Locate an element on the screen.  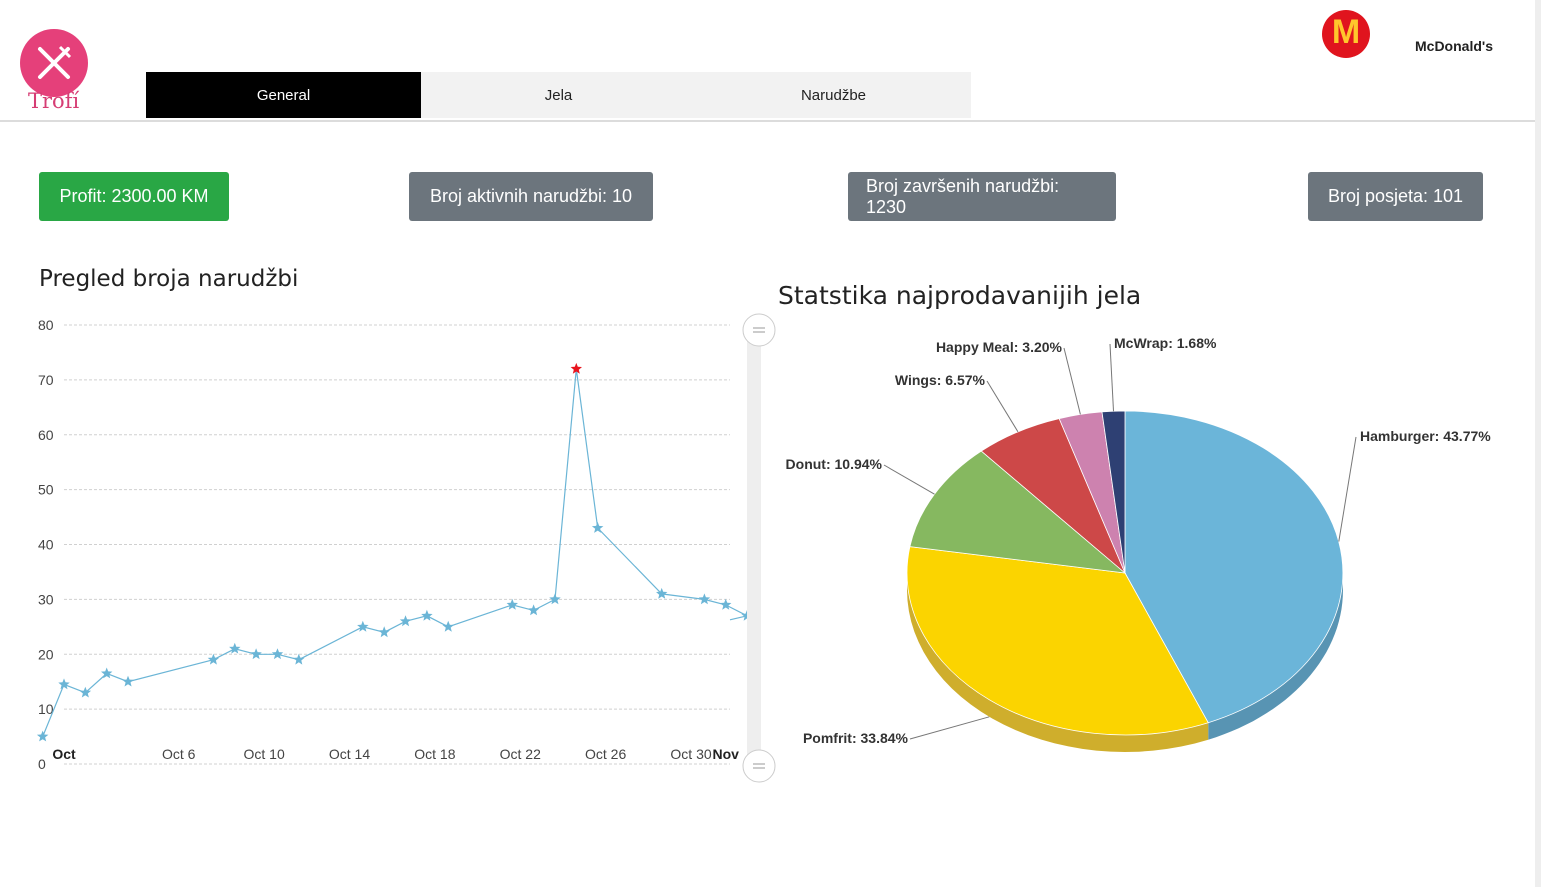
y-tick-label: 30 is located at coordinates (46, 599).